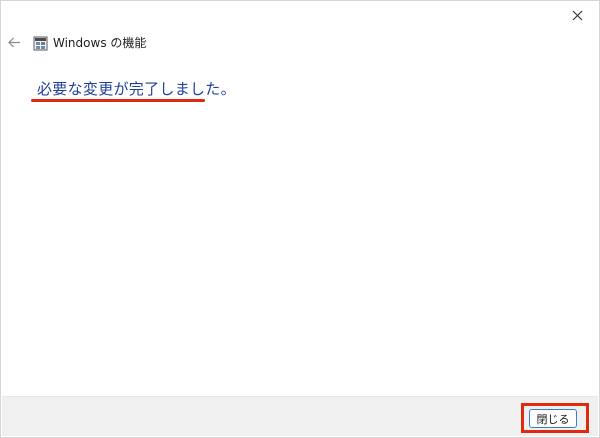 The width and height of the screenshot is (600, 438). Describe the element at coordinates (118, 100) in the screenshot. I see `annotation-underline` at that location.